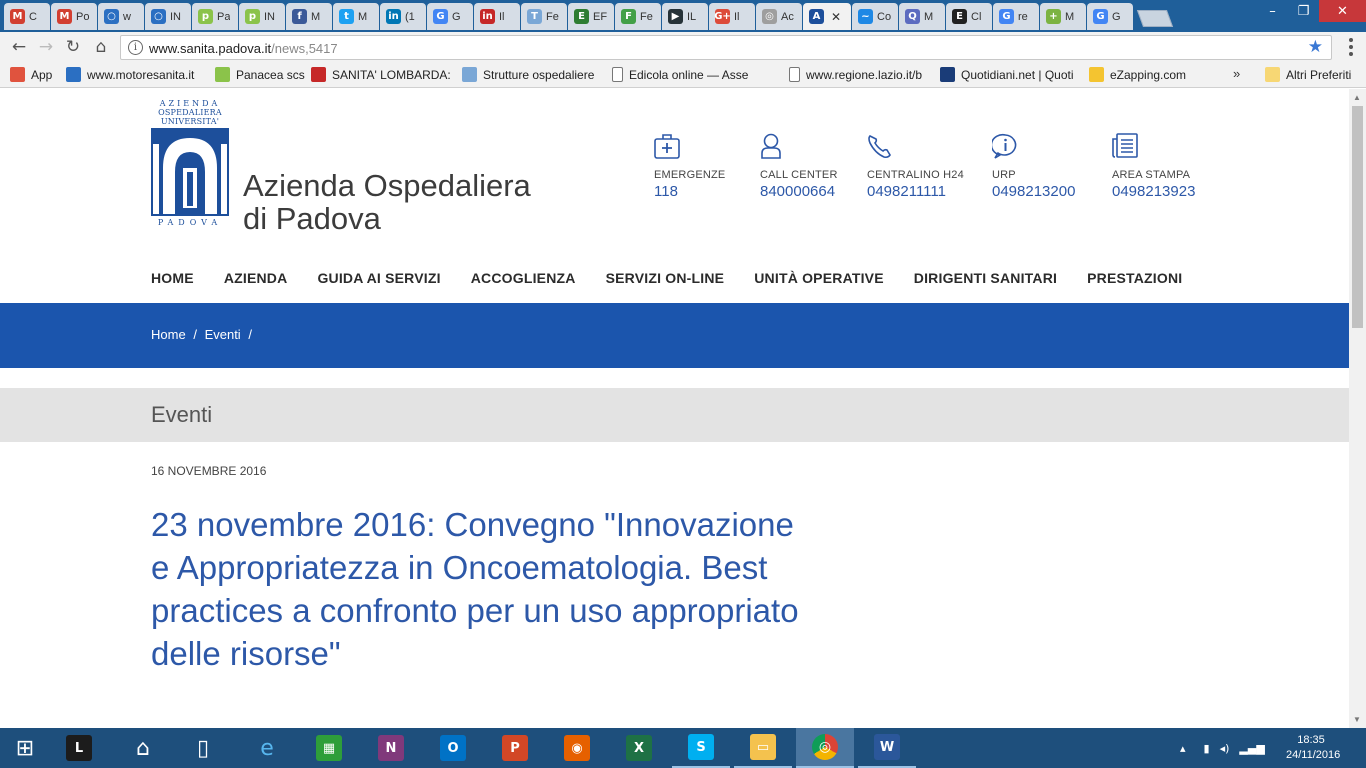 The image size is (1366, 768). Describe the element at coordinates (1134, 278) in the screenshot. I see `nav-item-prestazioni: PRESTAZIONI` at that location.